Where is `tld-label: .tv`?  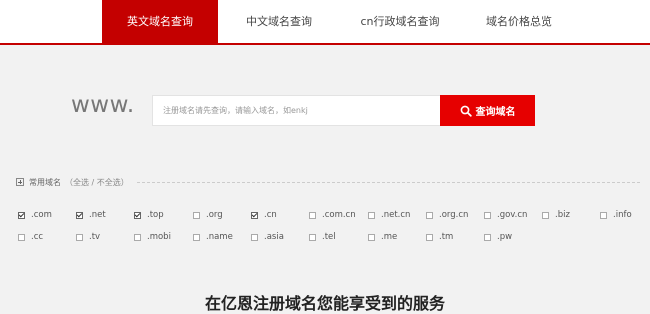
tld-label: .tv is located at coordinates (95, 237).